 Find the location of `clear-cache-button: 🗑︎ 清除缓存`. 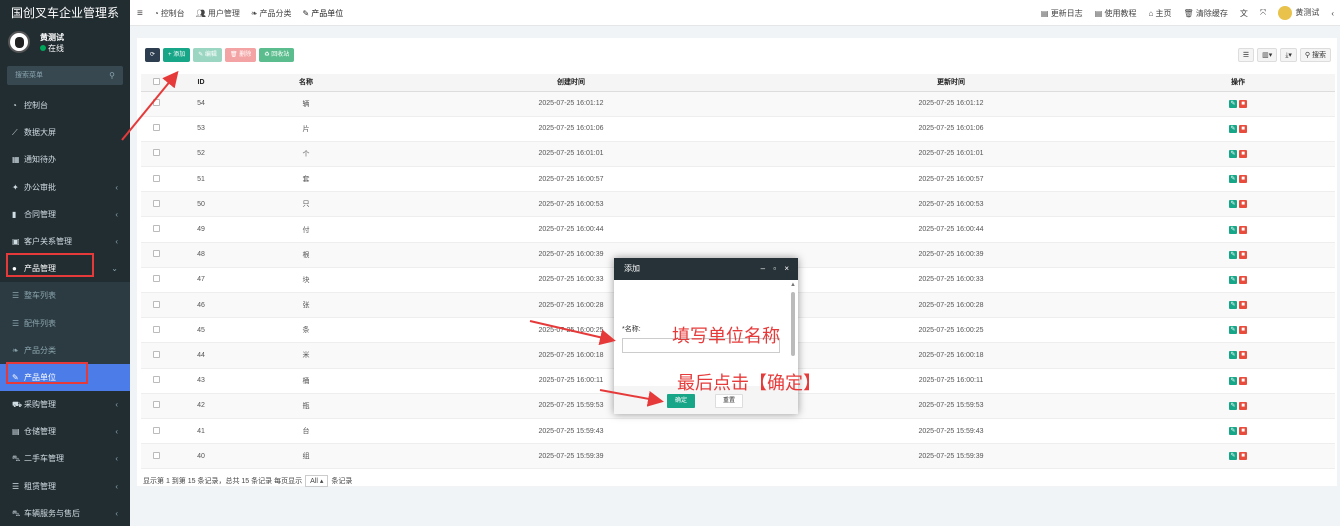

clear-cache-button: 🗑︎ 清除缓存 is located at coordinates (1206, 13).